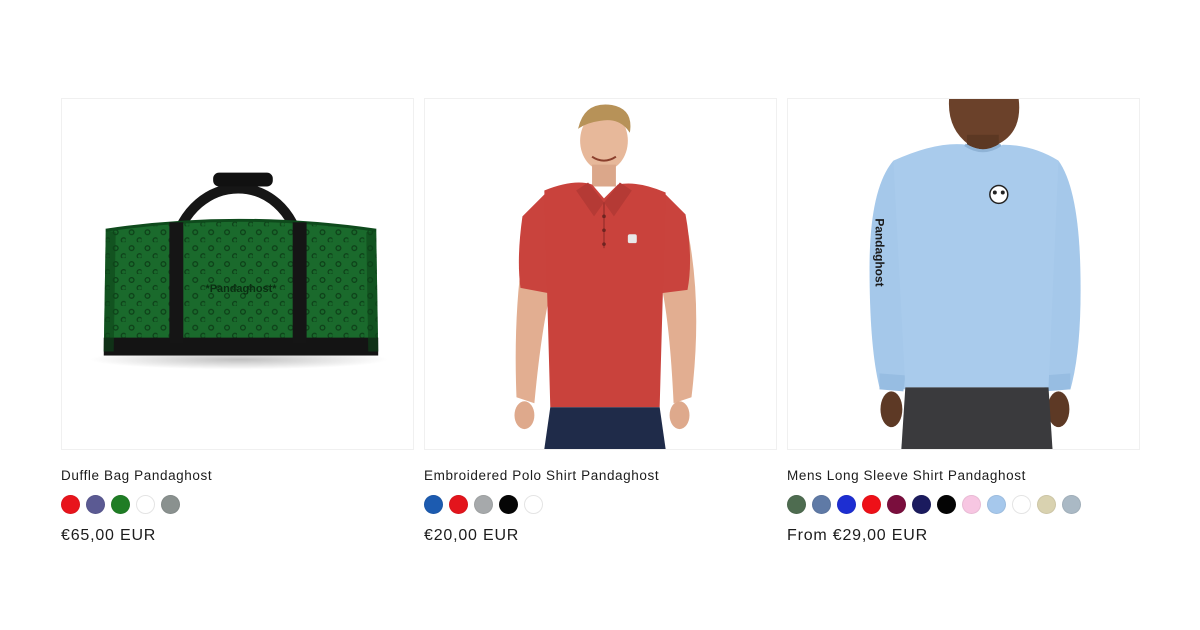 This screenshot has width=1200, height=630. What do you see at coordinates (880, 252) in the screenshot?
I see `sleeve-print-text: Pandaghost` at bounding box center [880, 252].